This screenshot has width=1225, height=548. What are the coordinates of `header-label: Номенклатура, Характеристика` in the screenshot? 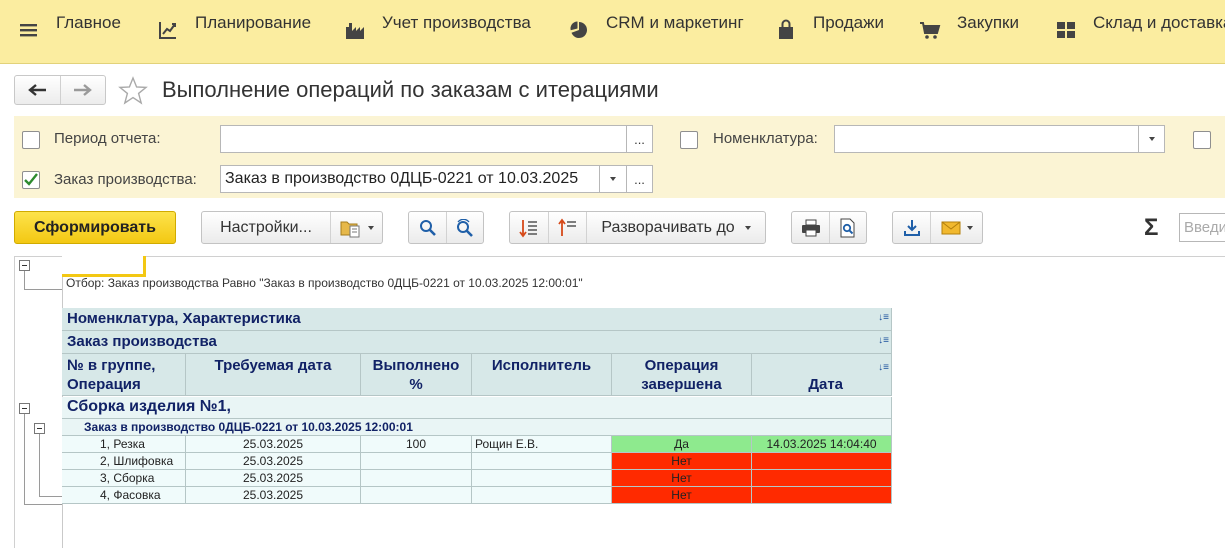 It's located at (184, 318).